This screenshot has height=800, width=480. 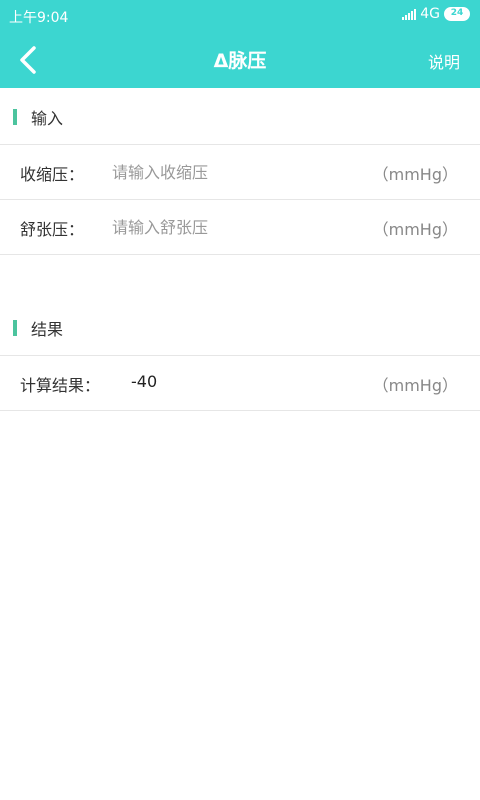 I want to click on diastolic-row: 舒张压： （mmHg）, so click(x=240, y=226).